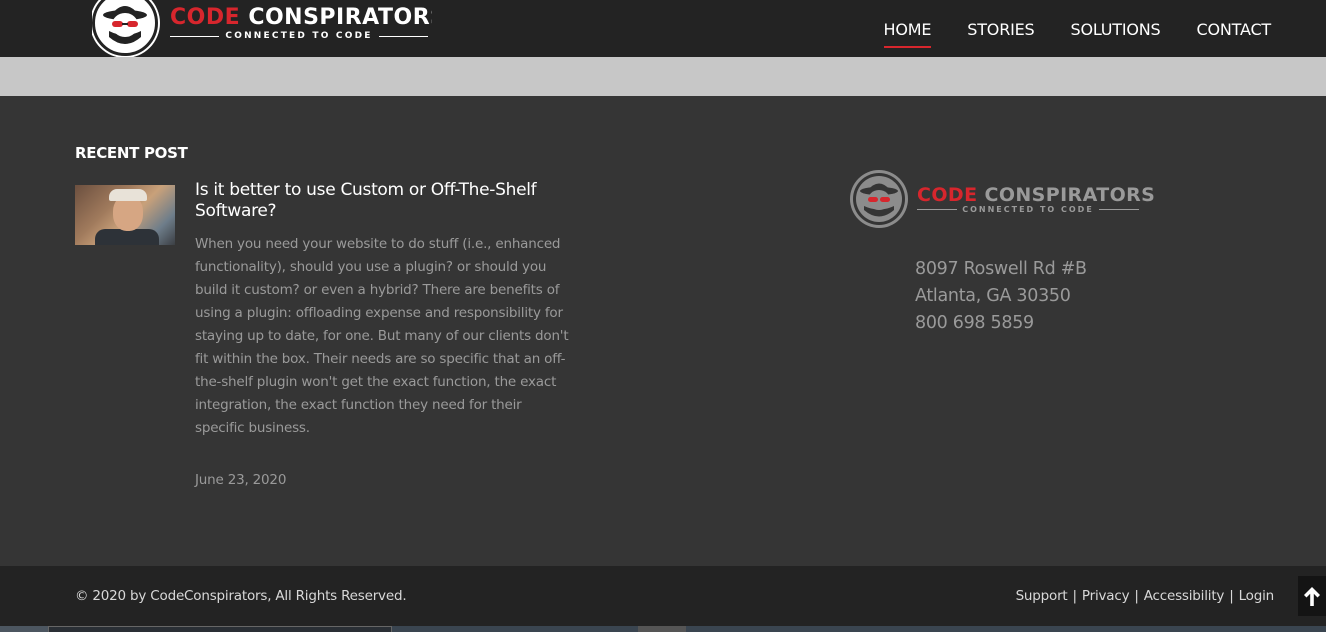  What do you see at coordinates (1070, 195) in the screenshot?
I see `footer-logo-word-conspirators: CONSPIRATORS` at bounding box center [1070, 195].